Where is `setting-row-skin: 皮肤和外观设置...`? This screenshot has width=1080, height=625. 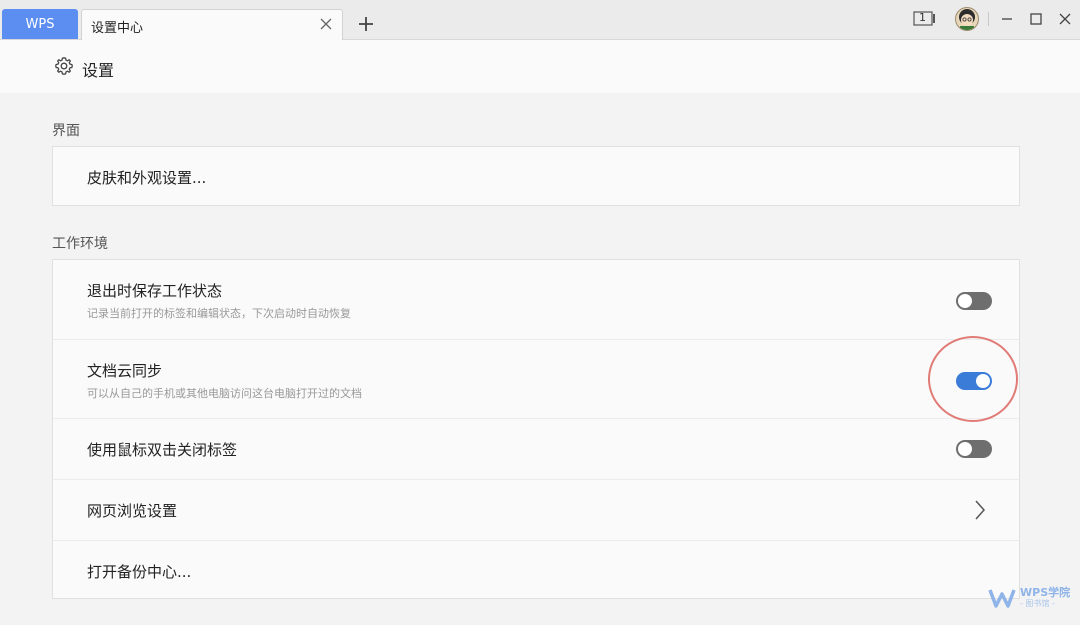
setting-row-skin: 皮肤和外观设置... is located at coordinates (536, 176).